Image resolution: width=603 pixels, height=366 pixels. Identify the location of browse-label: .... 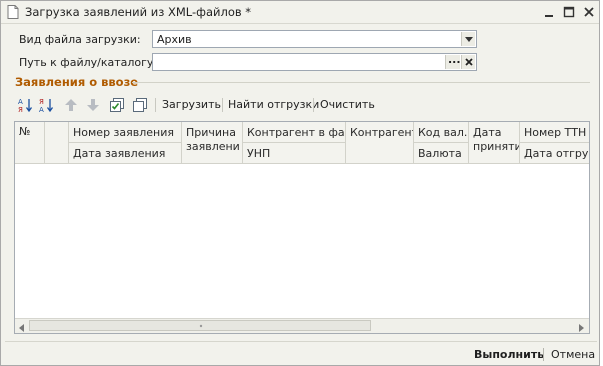
(454, 59).